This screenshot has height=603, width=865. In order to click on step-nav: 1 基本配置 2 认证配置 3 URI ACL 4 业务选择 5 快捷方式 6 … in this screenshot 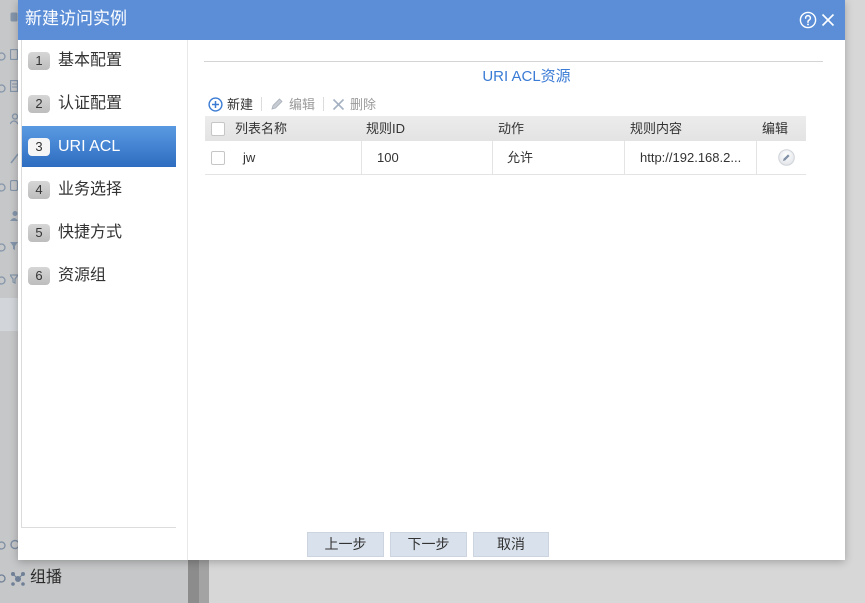, I will do `click(98, 284)`.